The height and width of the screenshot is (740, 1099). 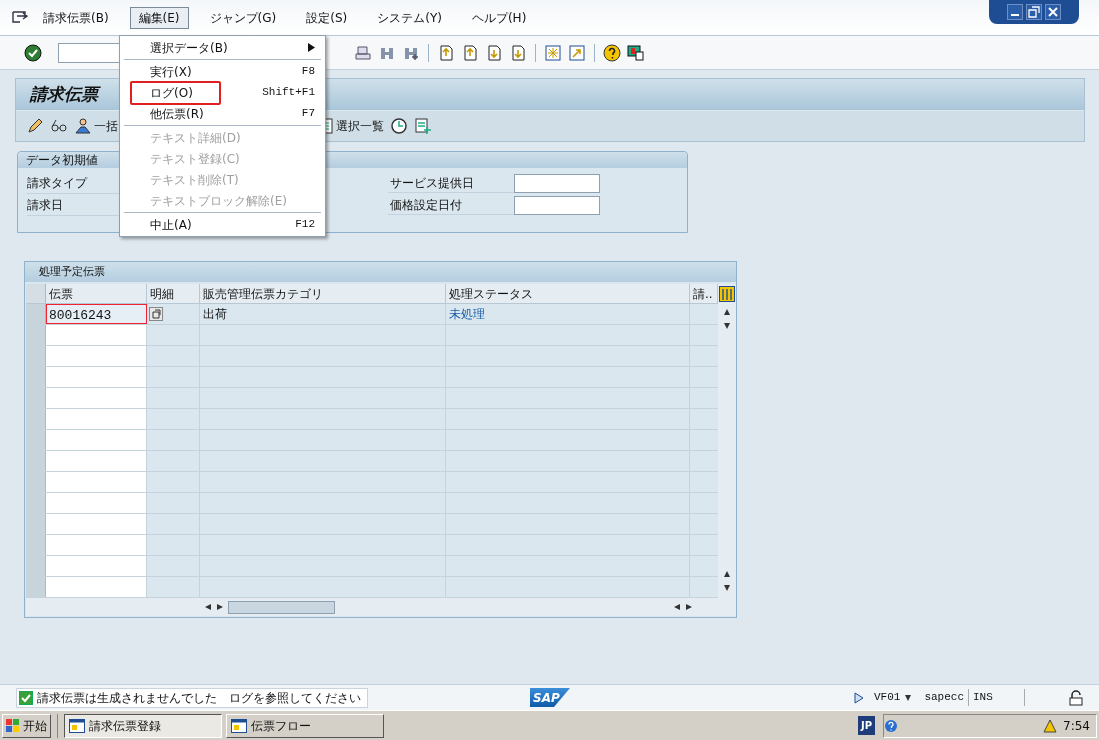 I want to click on print-icon, so click(x=363, y=52).